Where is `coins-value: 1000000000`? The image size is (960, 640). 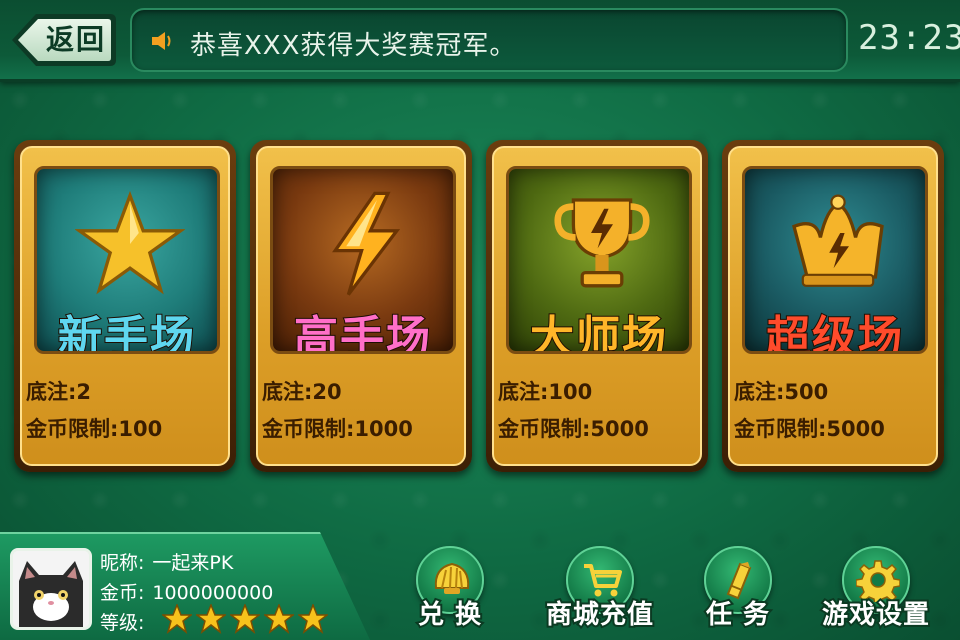
coins-value: 1000000000 is located at coordinates (213, 593).